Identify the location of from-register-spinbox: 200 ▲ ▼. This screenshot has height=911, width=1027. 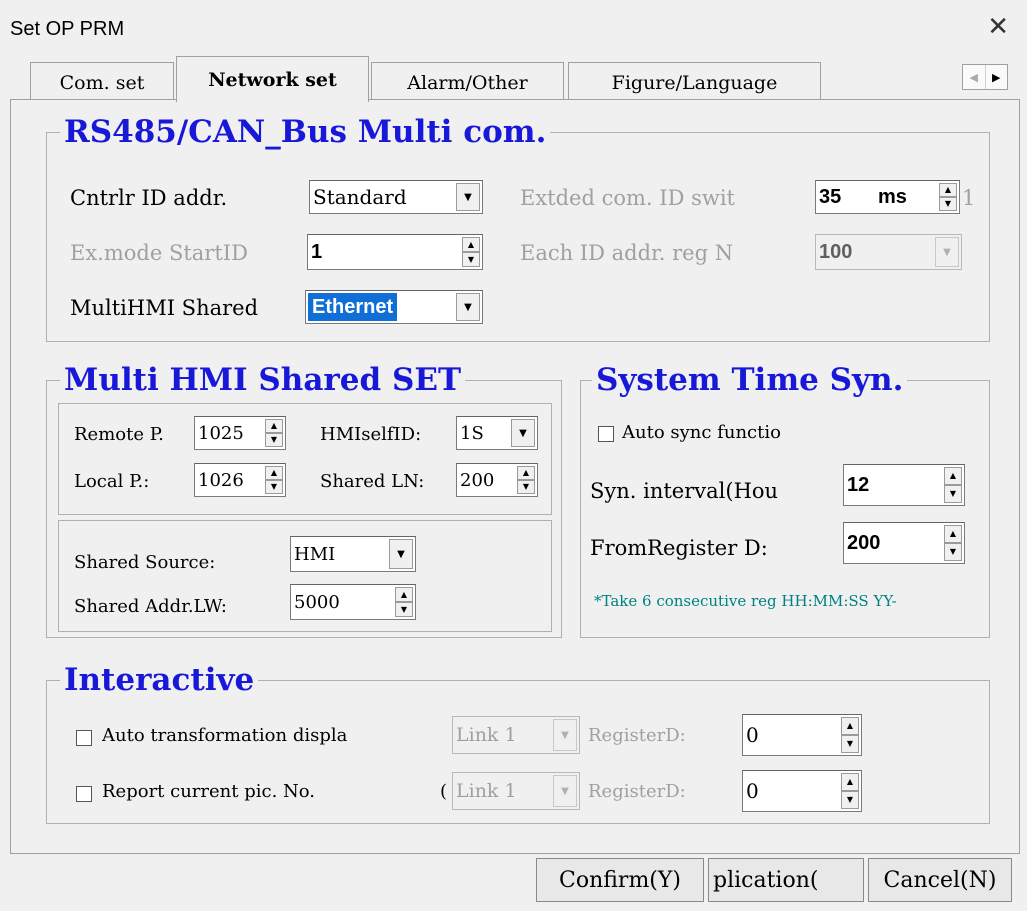
(904, 543).